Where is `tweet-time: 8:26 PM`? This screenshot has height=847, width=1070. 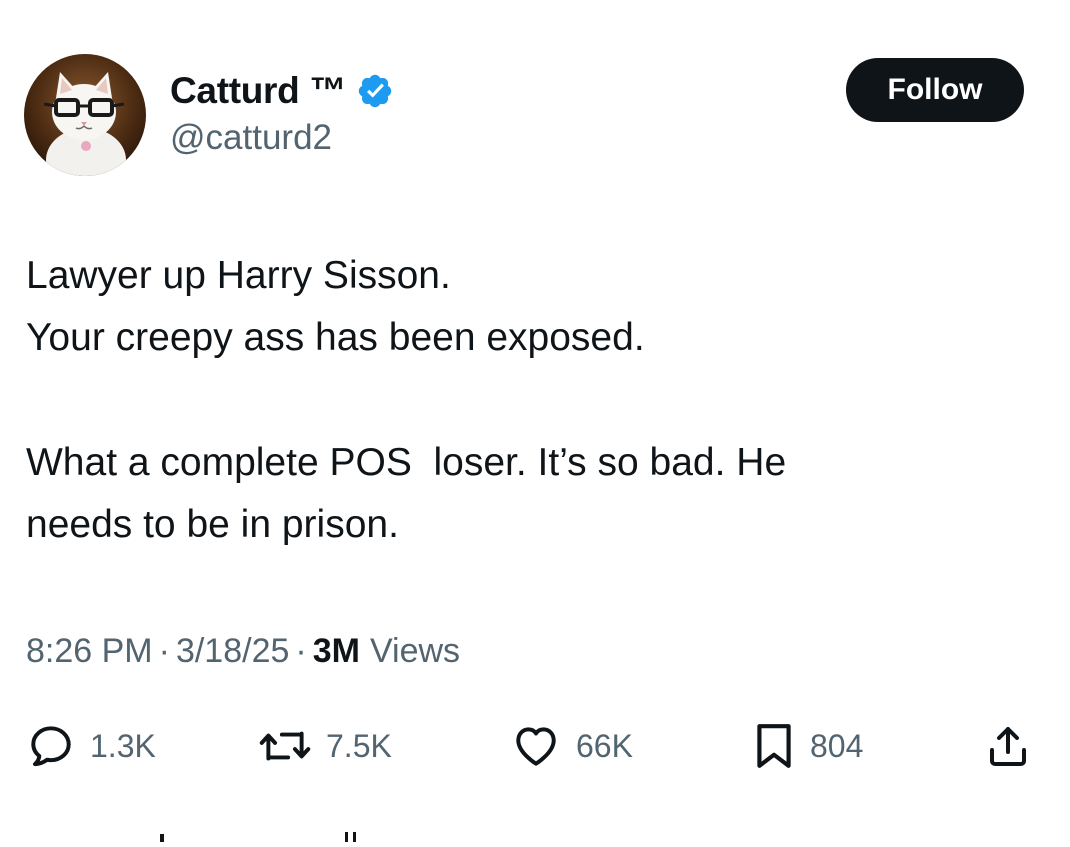
tweet-time: 8:26 PM is located at coordinates (89, 651).